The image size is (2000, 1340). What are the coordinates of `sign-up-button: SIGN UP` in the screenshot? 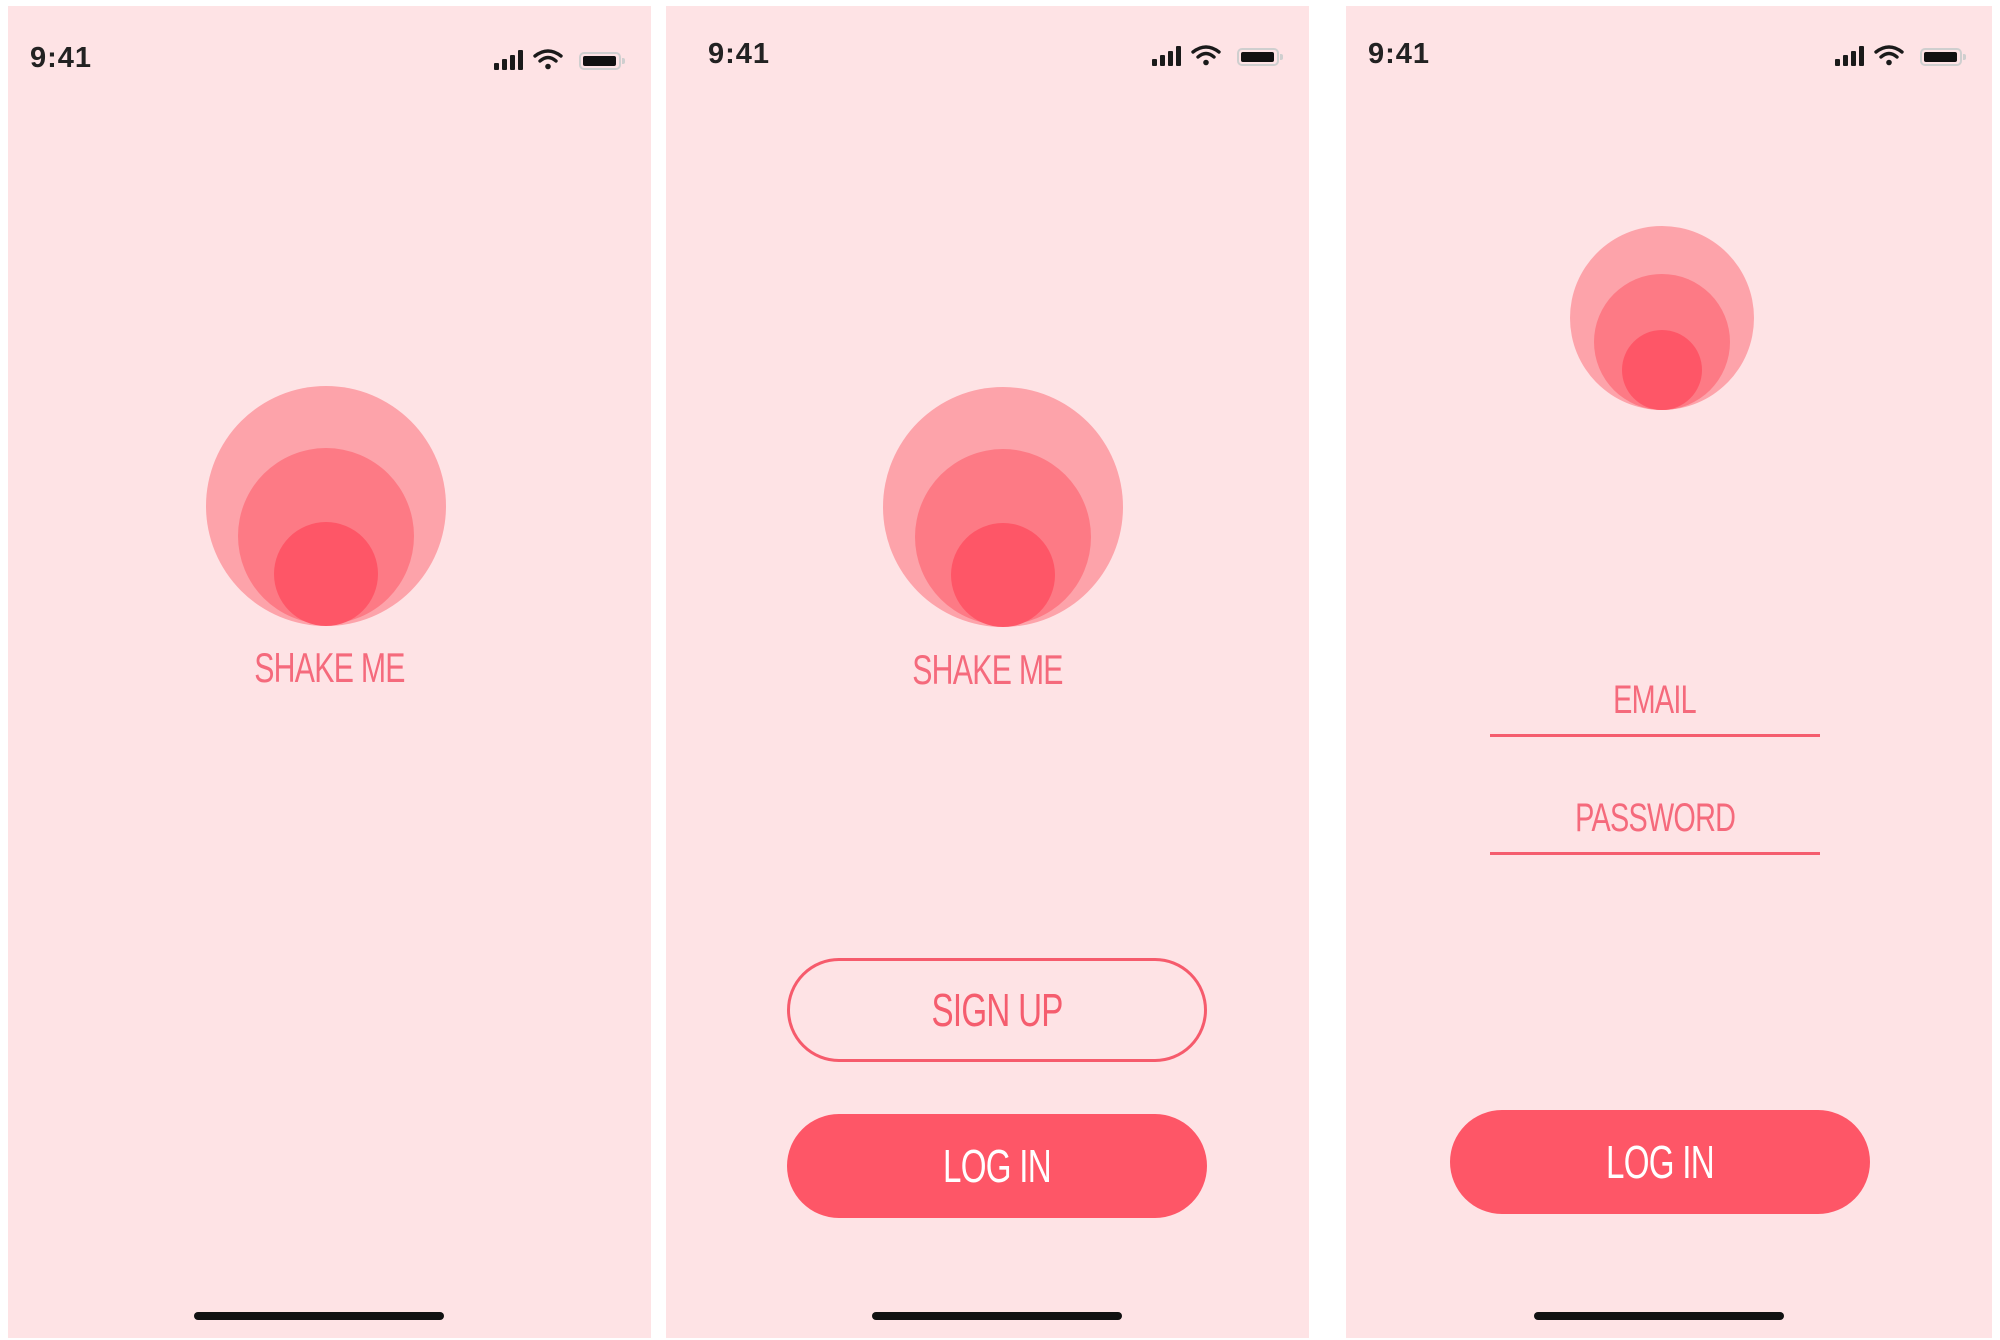 It's located at (997, 1010).